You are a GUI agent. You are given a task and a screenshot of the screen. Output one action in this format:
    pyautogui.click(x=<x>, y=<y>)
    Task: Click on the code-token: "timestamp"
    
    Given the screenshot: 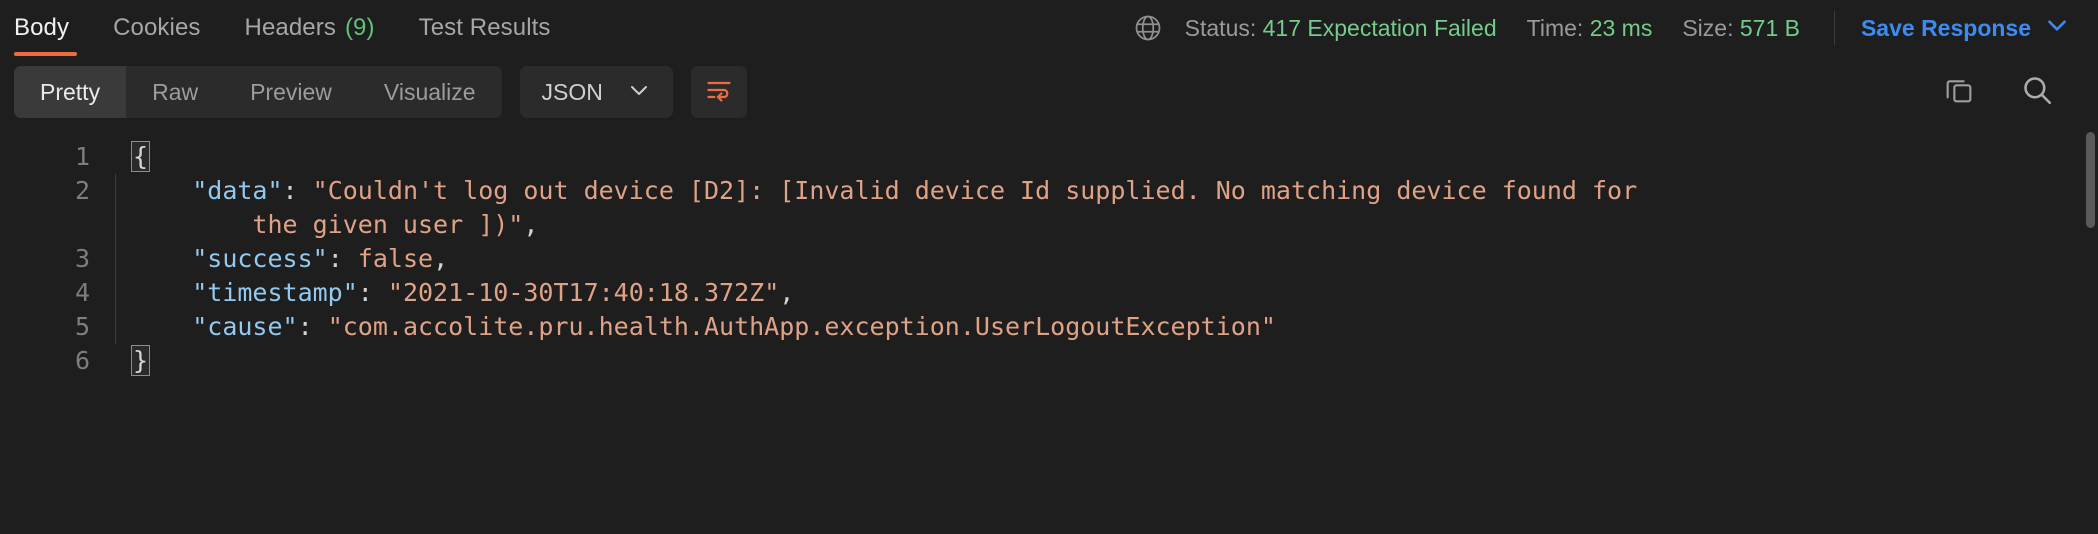 What is the action you would take?
    pyautogui.click(x=275, y=292)
    